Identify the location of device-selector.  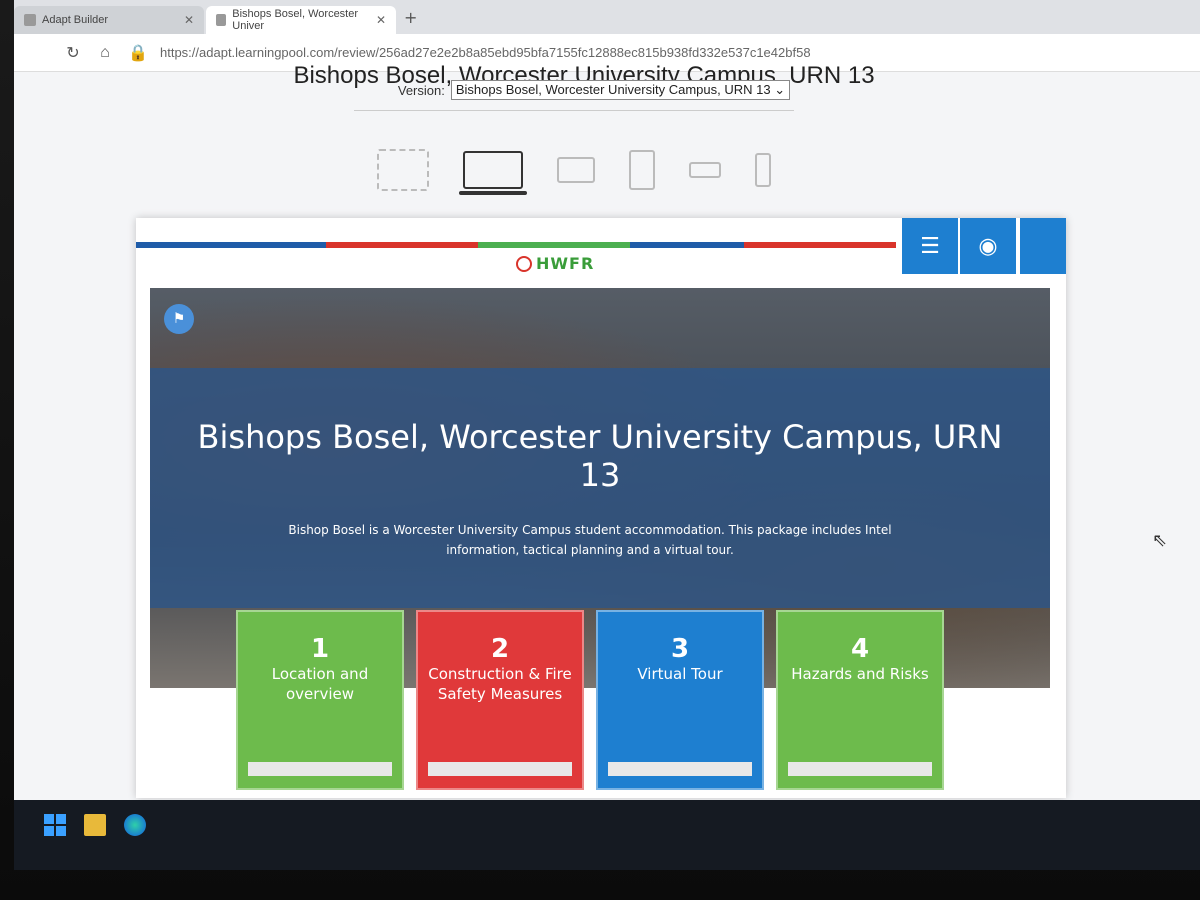
(574, 170).